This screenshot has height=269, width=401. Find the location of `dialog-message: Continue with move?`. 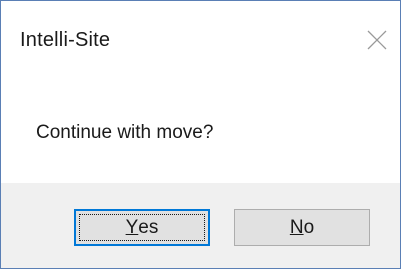

dialog-message: Continue with move? is located at coordinates (125, 132).